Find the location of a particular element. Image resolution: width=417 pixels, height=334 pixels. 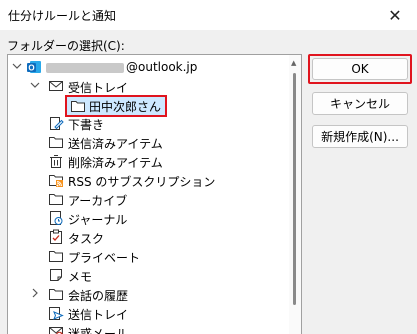

ok-button: OK is located at coordinates (360, 69).